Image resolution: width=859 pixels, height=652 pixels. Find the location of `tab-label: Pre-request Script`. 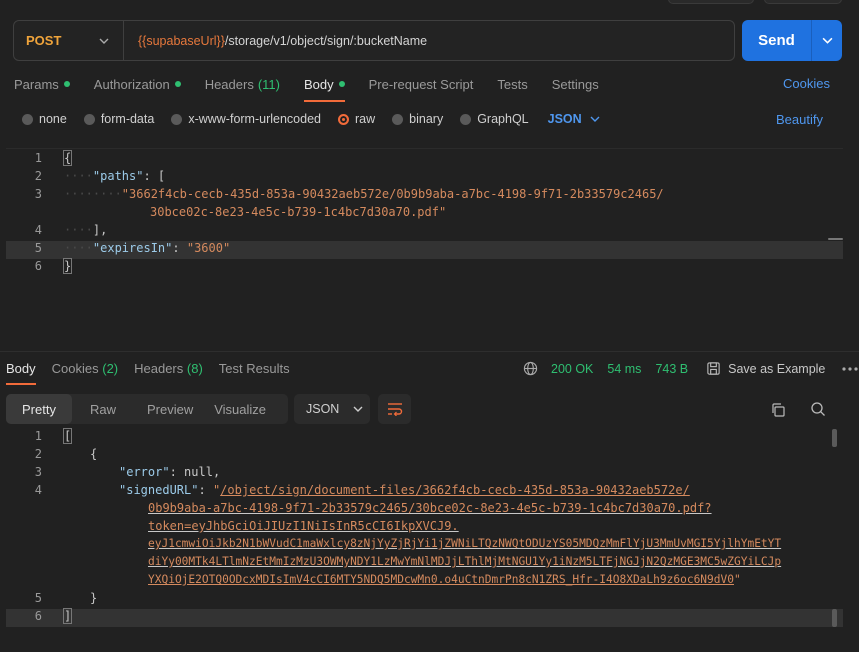

tab-label: Pre-request Script is located at coordinates (421, 84).